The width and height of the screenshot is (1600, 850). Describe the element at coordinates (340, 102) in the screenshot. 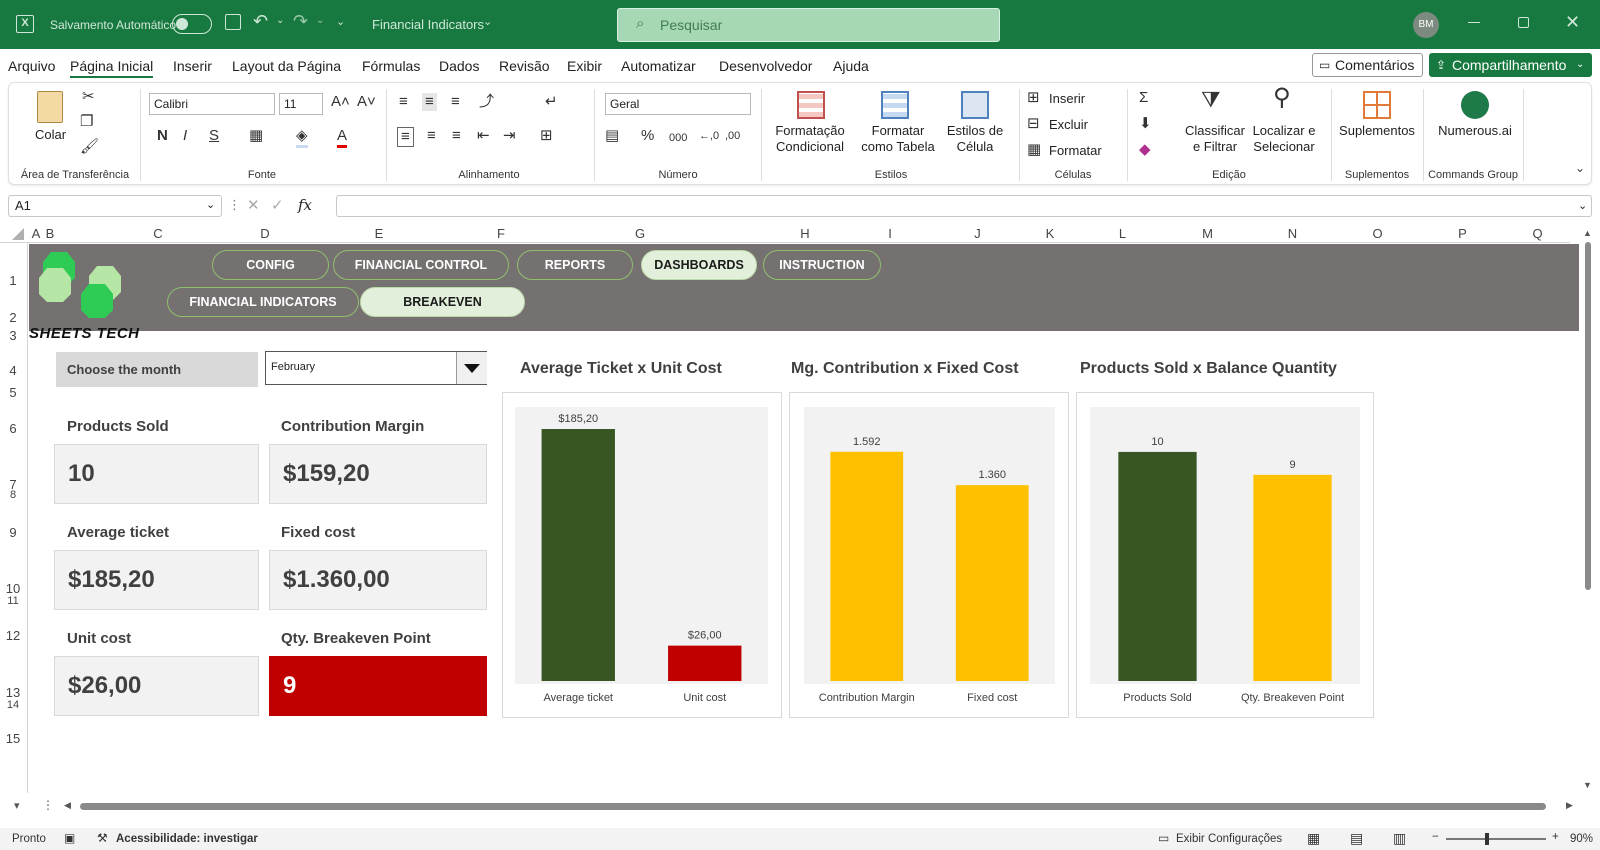

I see `increase-font-icon: A˄` at that location.